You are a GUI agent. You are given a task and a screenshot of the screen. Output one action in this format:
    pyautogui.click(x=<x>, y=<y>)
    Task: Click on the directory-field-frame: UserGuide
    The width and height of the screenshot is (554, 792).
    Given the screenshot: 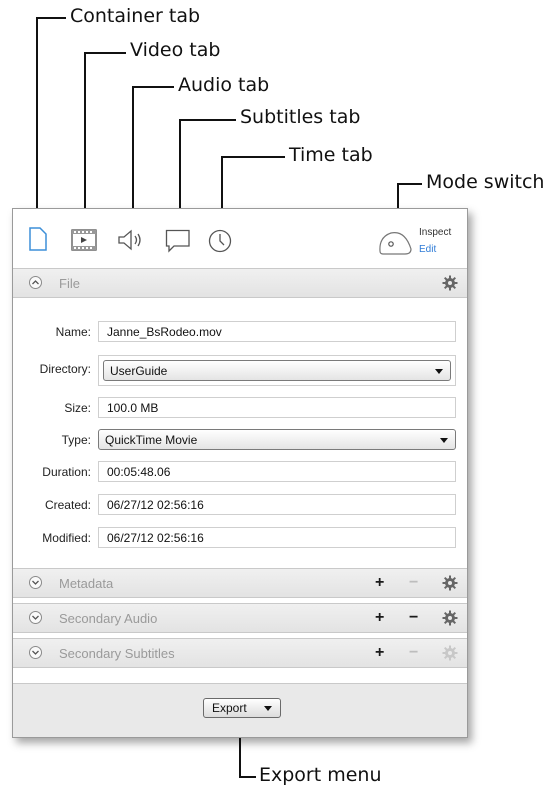 What is the action you would take?
    pyautogui.click(x=277, y=370)
    